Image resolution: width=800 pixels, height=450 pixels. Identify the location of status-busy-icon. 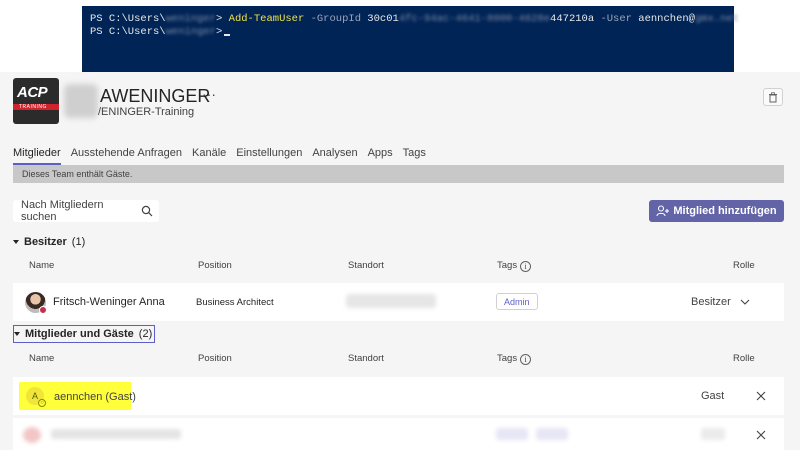
(43, 310).